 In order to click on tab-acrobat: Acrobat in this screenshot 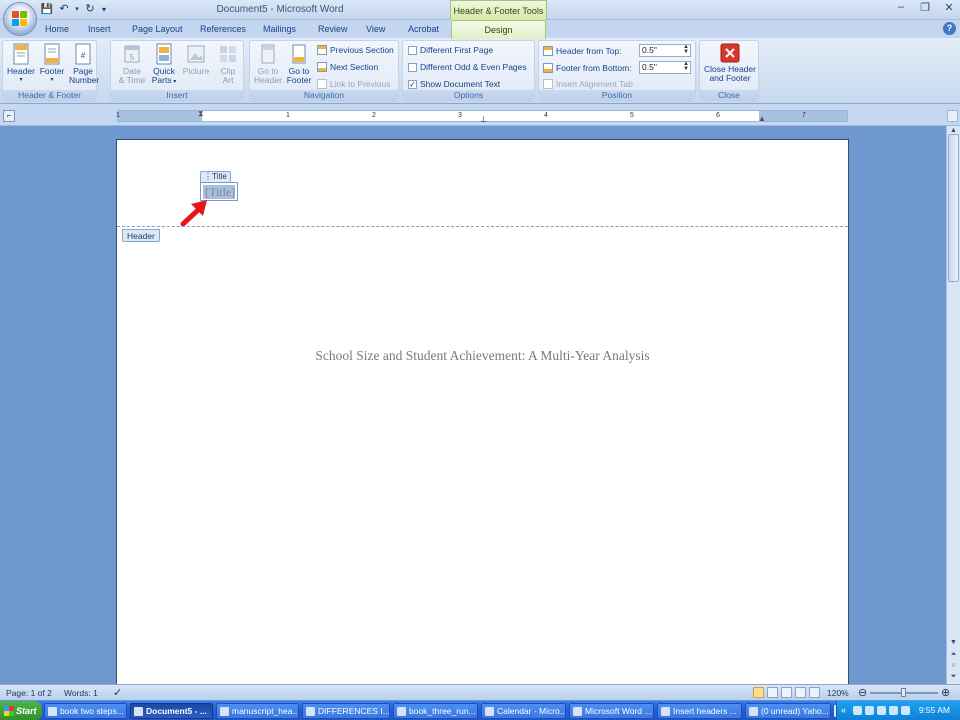, I will do `click(423, 30)`.